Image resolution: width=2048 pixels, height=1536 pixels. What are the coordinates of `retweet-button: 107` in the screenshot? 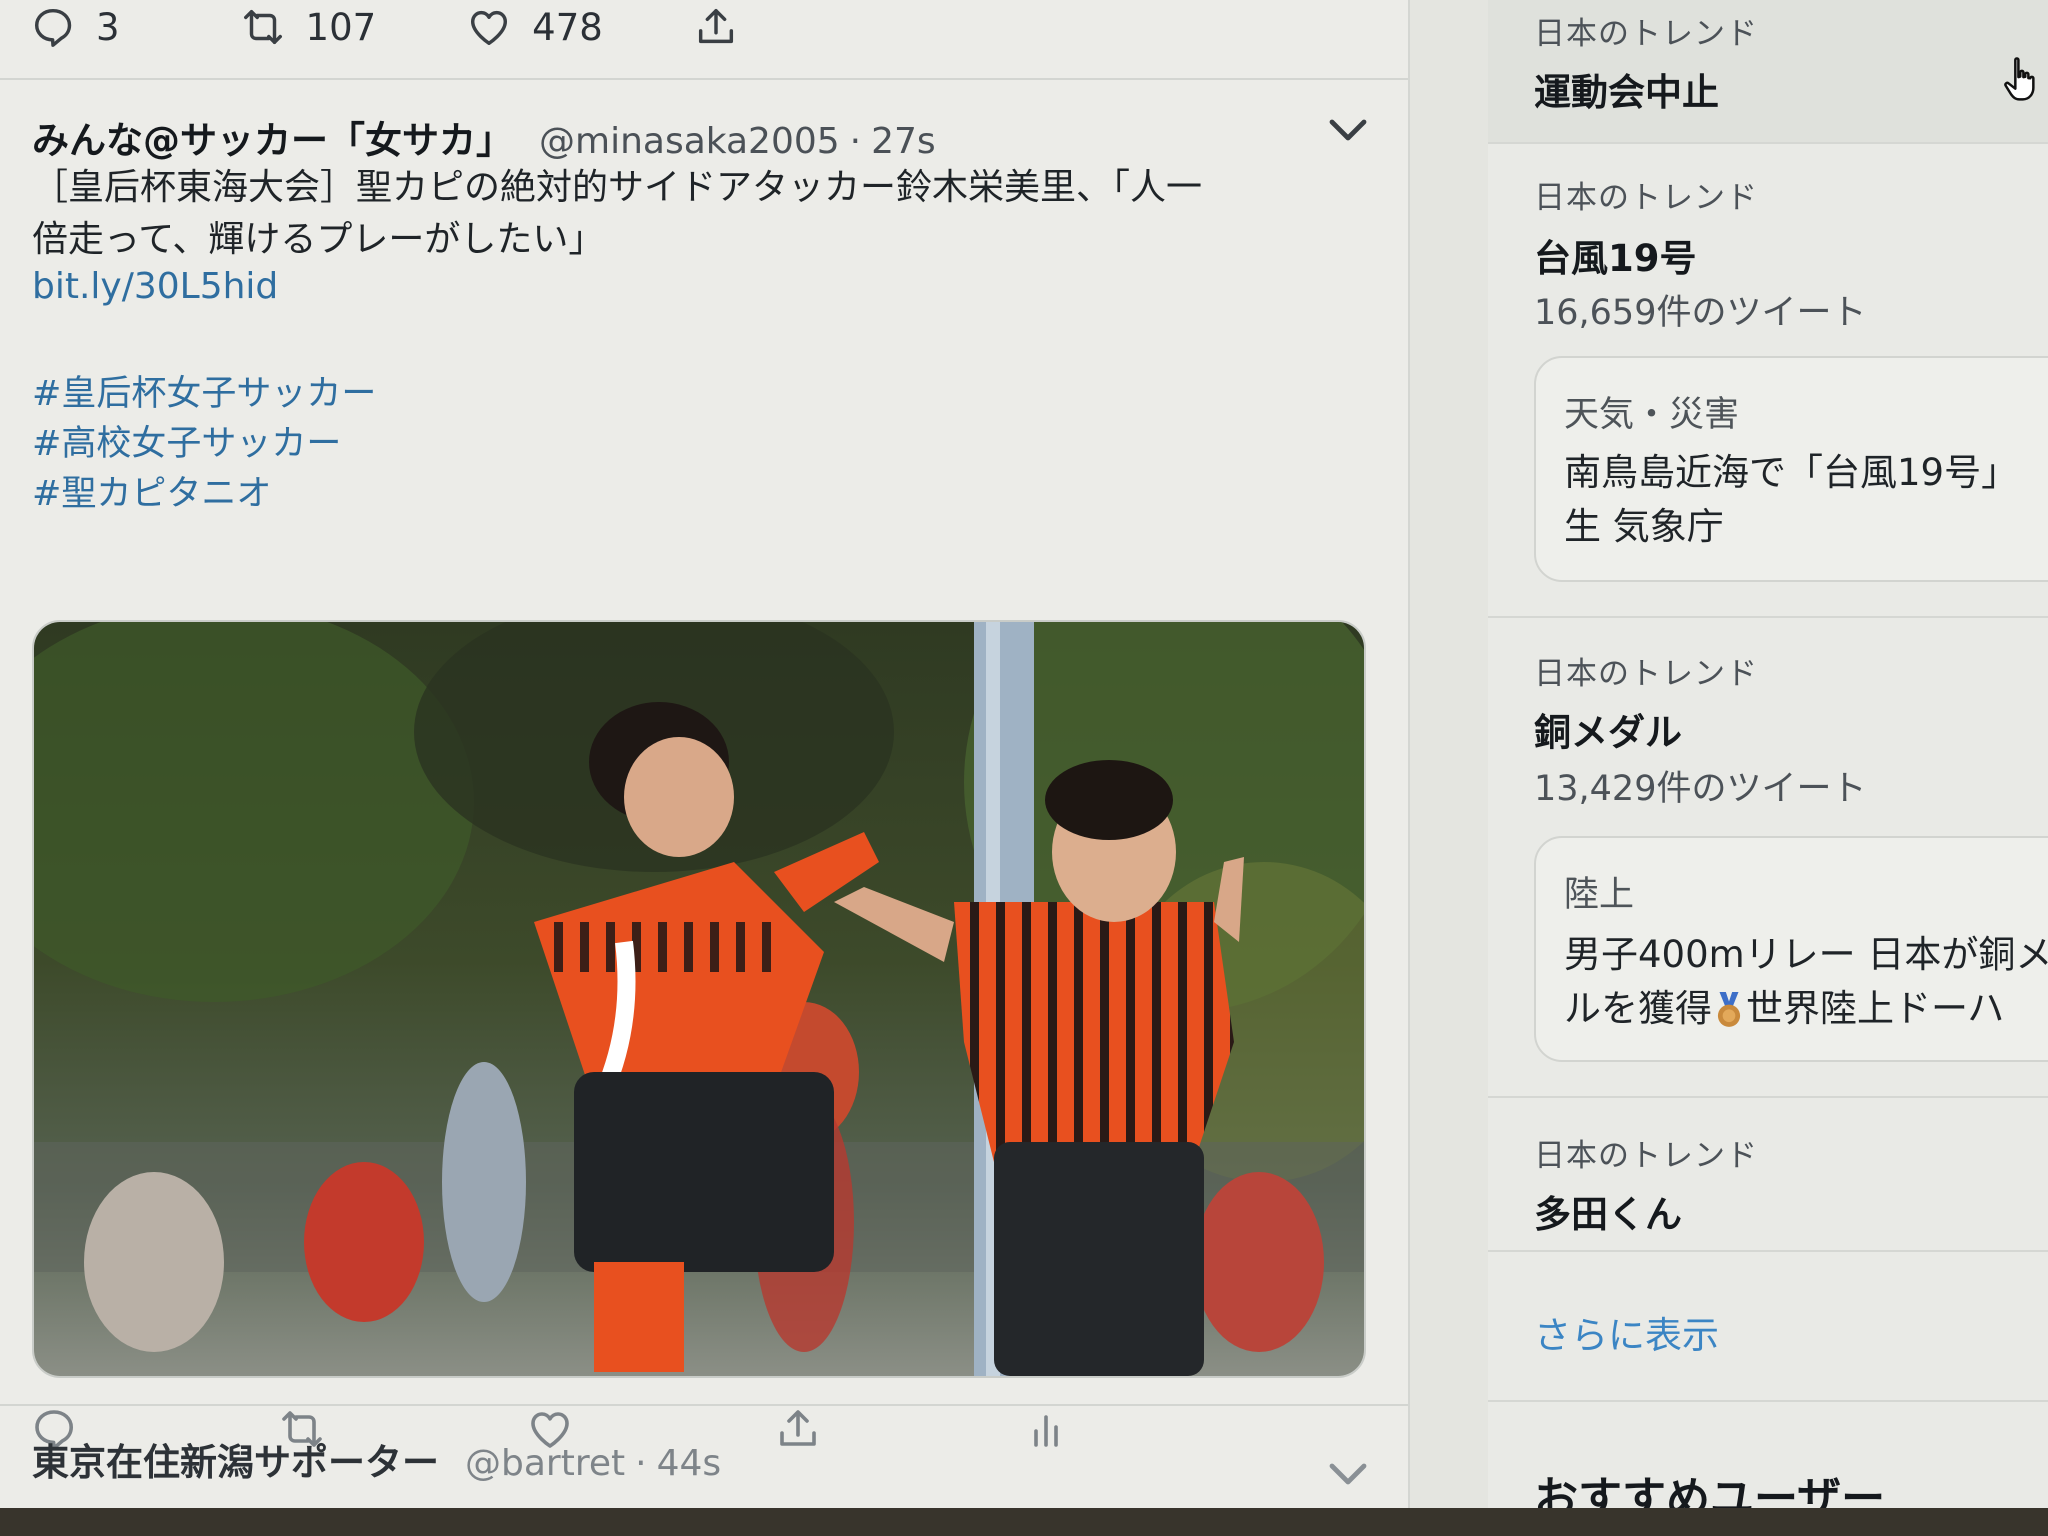 It's located at (308, 27).